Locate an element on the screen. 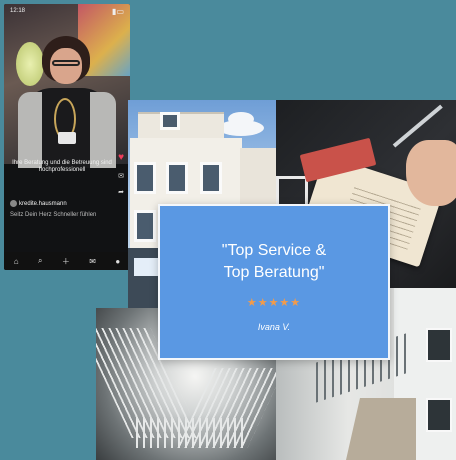 This screenshot has height=460, width=456. share-icon: ➦ is located at coordinates (121, 192).